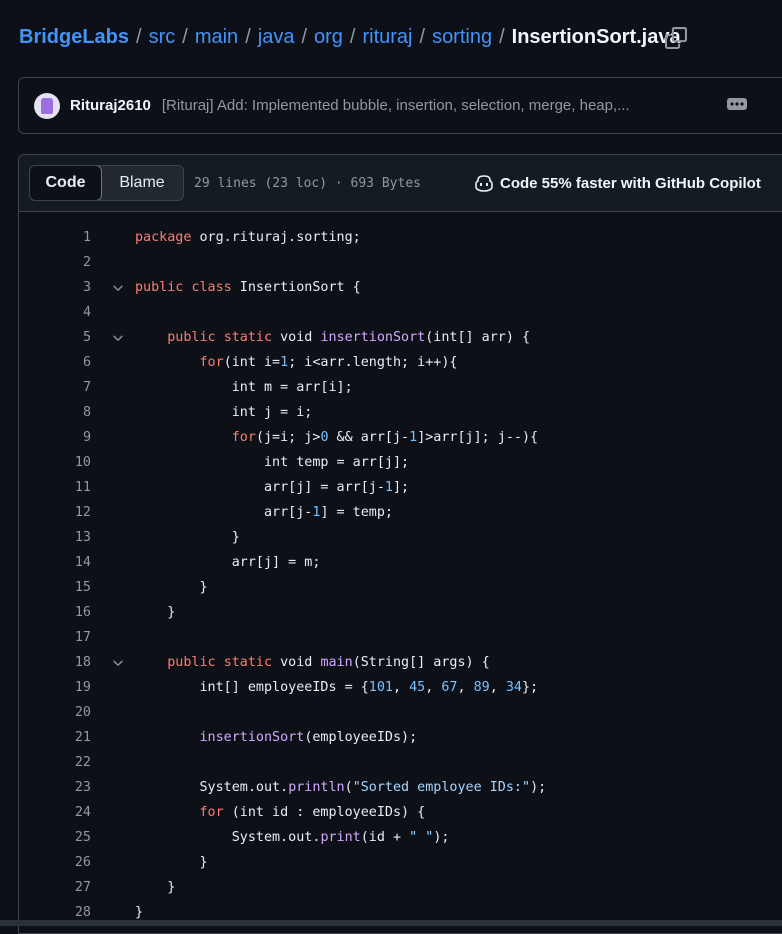 The height and width of the screenshot is (934, 782). I want to click on code-line: 16 }, so click(400, 612).